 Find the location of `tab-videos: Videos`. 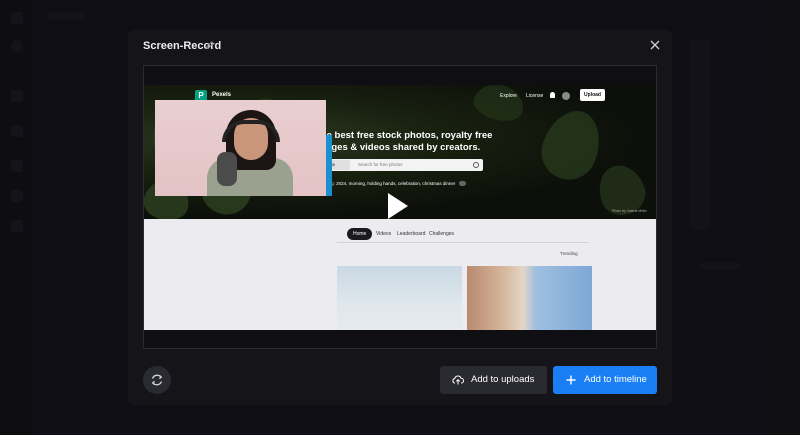

tab-videos: Videos is located at coordinates (384, 234).